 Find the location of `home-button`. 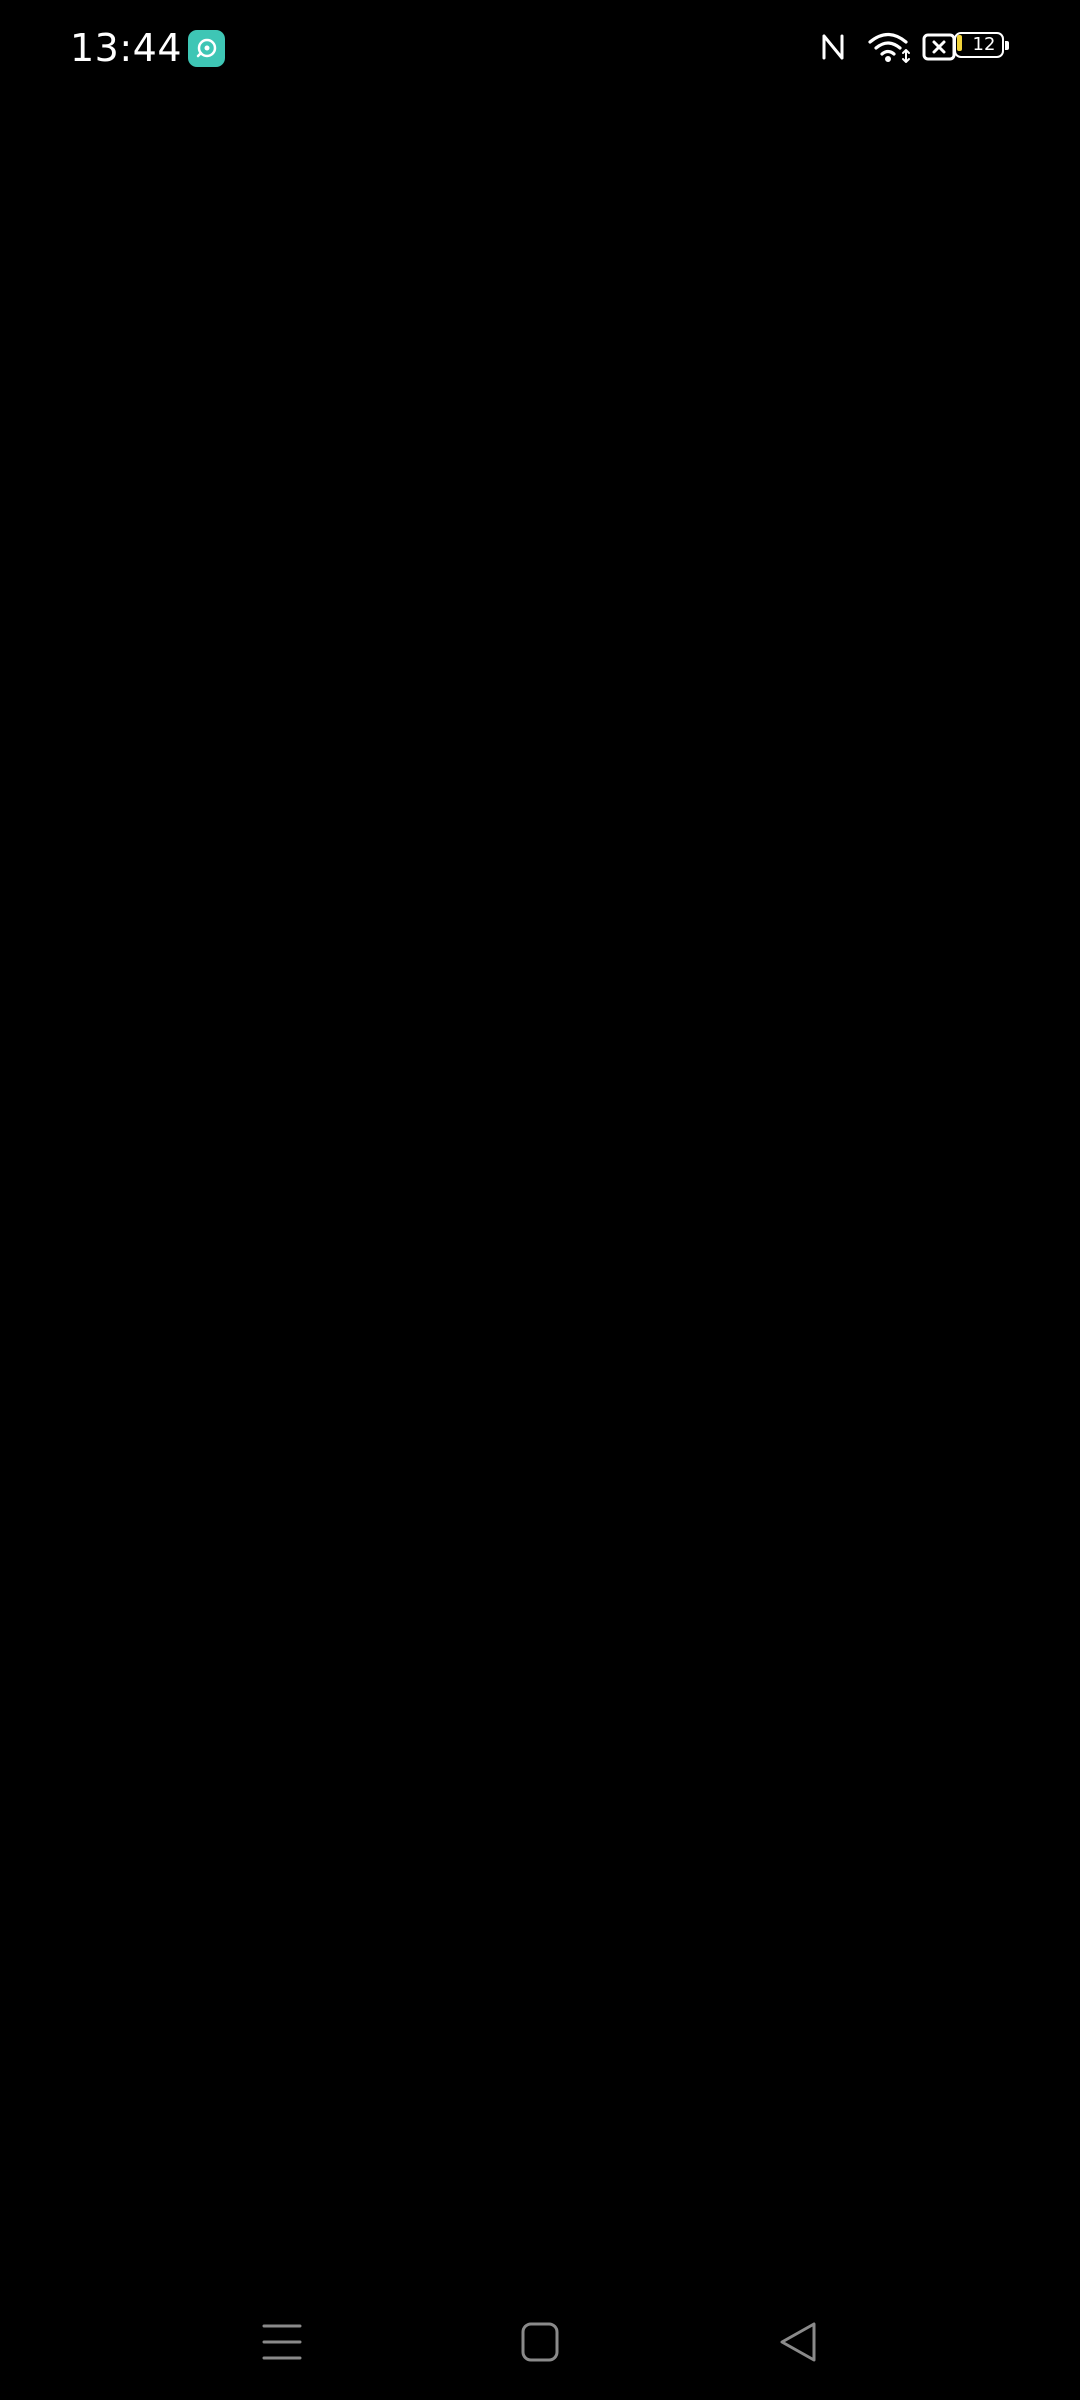

home-button is located at coordinates (540, 2342).